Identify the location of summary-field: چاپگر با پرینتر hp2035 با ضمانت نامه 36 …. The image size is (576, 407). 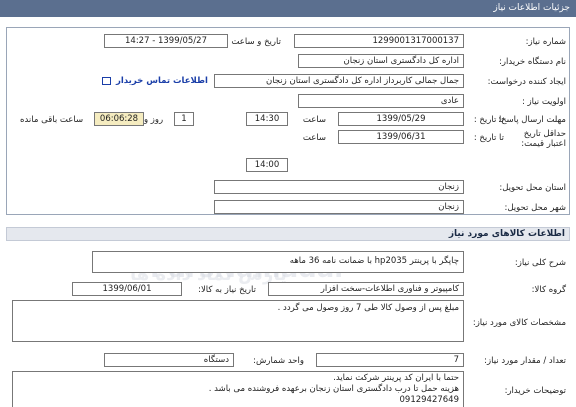
(278, 262).